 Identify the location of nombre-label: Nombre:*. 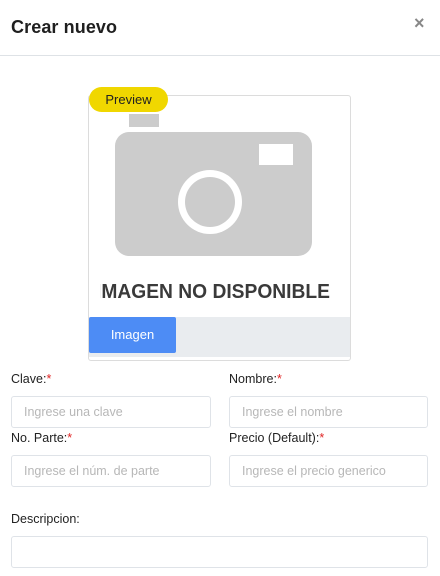
(255, 379).